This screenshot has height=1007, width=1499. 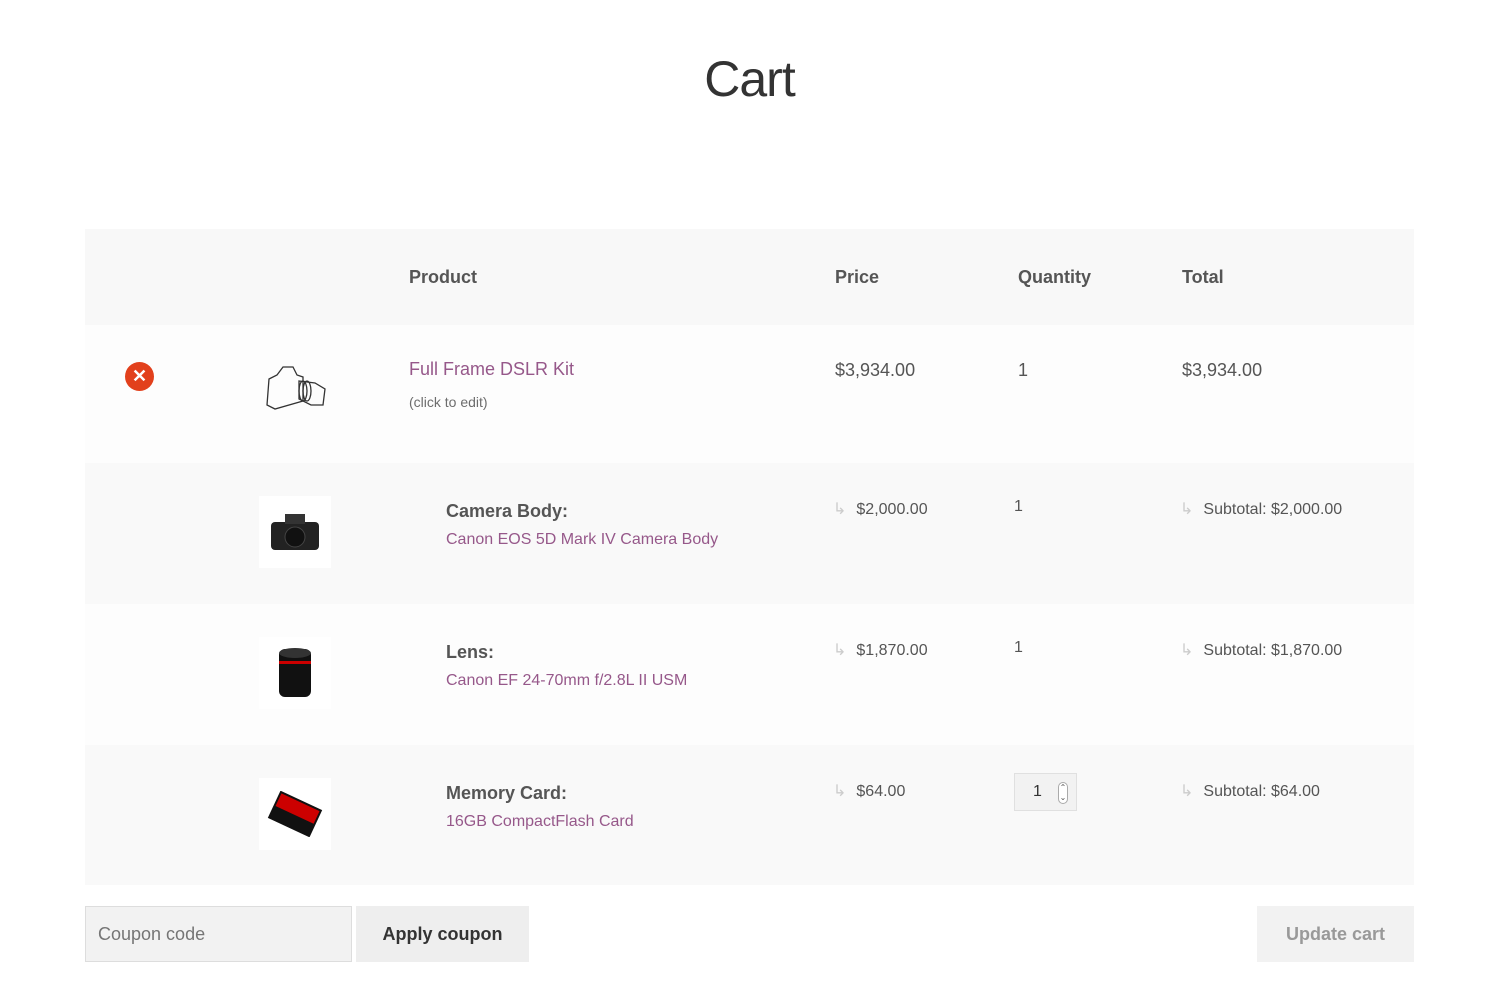 What do you see at coordinates (1055, 277) in the screenshot?
I see `header-quantity: Quantity` at bounding box center [1055, 277].